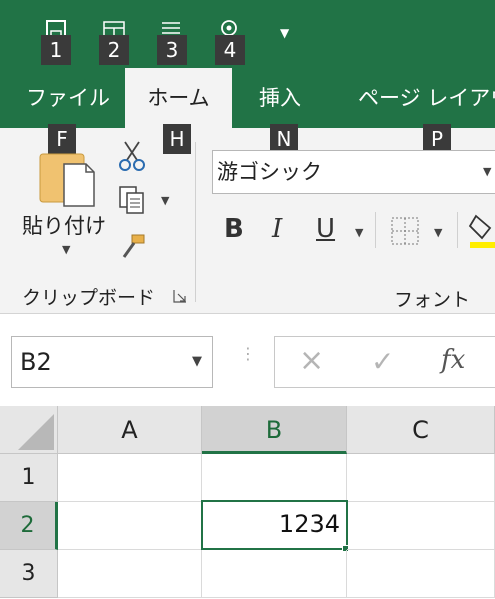 The width and height of the screenshot is (495, 599). What do you see at coordinates (130, 430) in the screenshot?
I see `column-header-a: A` at bounding box center [130, 430].